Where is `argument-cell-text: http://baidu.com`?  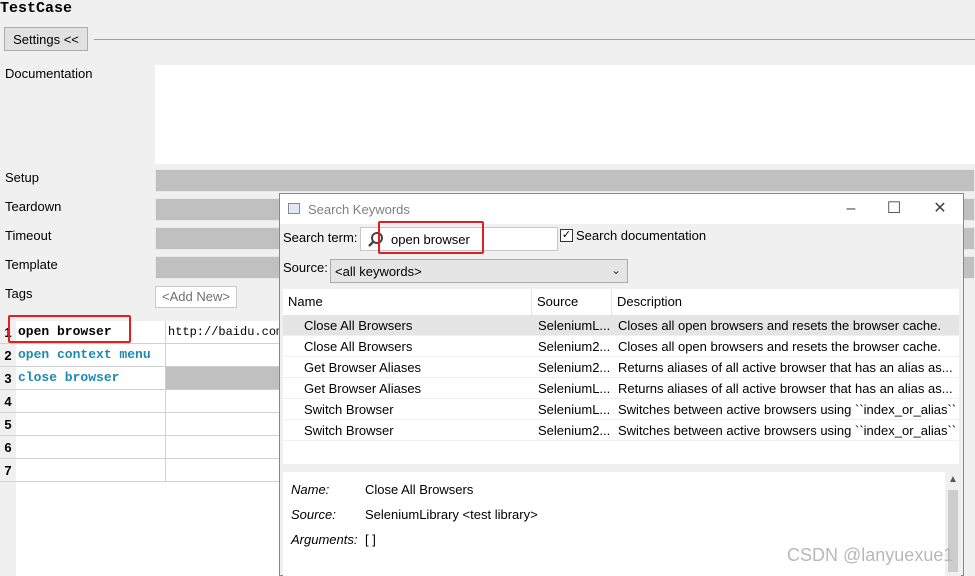 argument-cell-text: http://baidu.com is located at coordinates (223, 332).